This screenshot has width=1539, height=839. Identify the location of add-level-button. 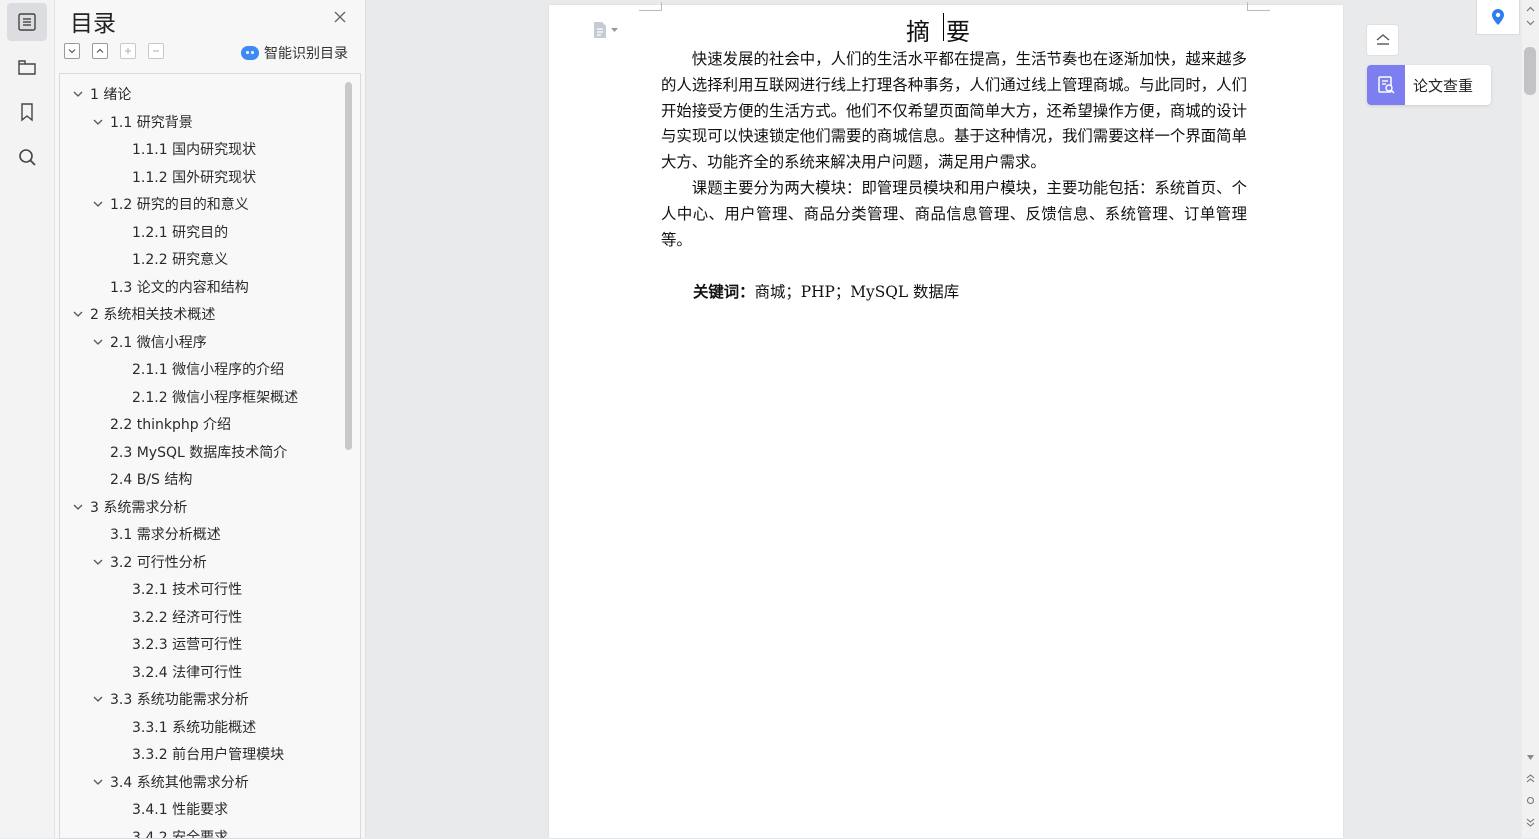
(128, 51).